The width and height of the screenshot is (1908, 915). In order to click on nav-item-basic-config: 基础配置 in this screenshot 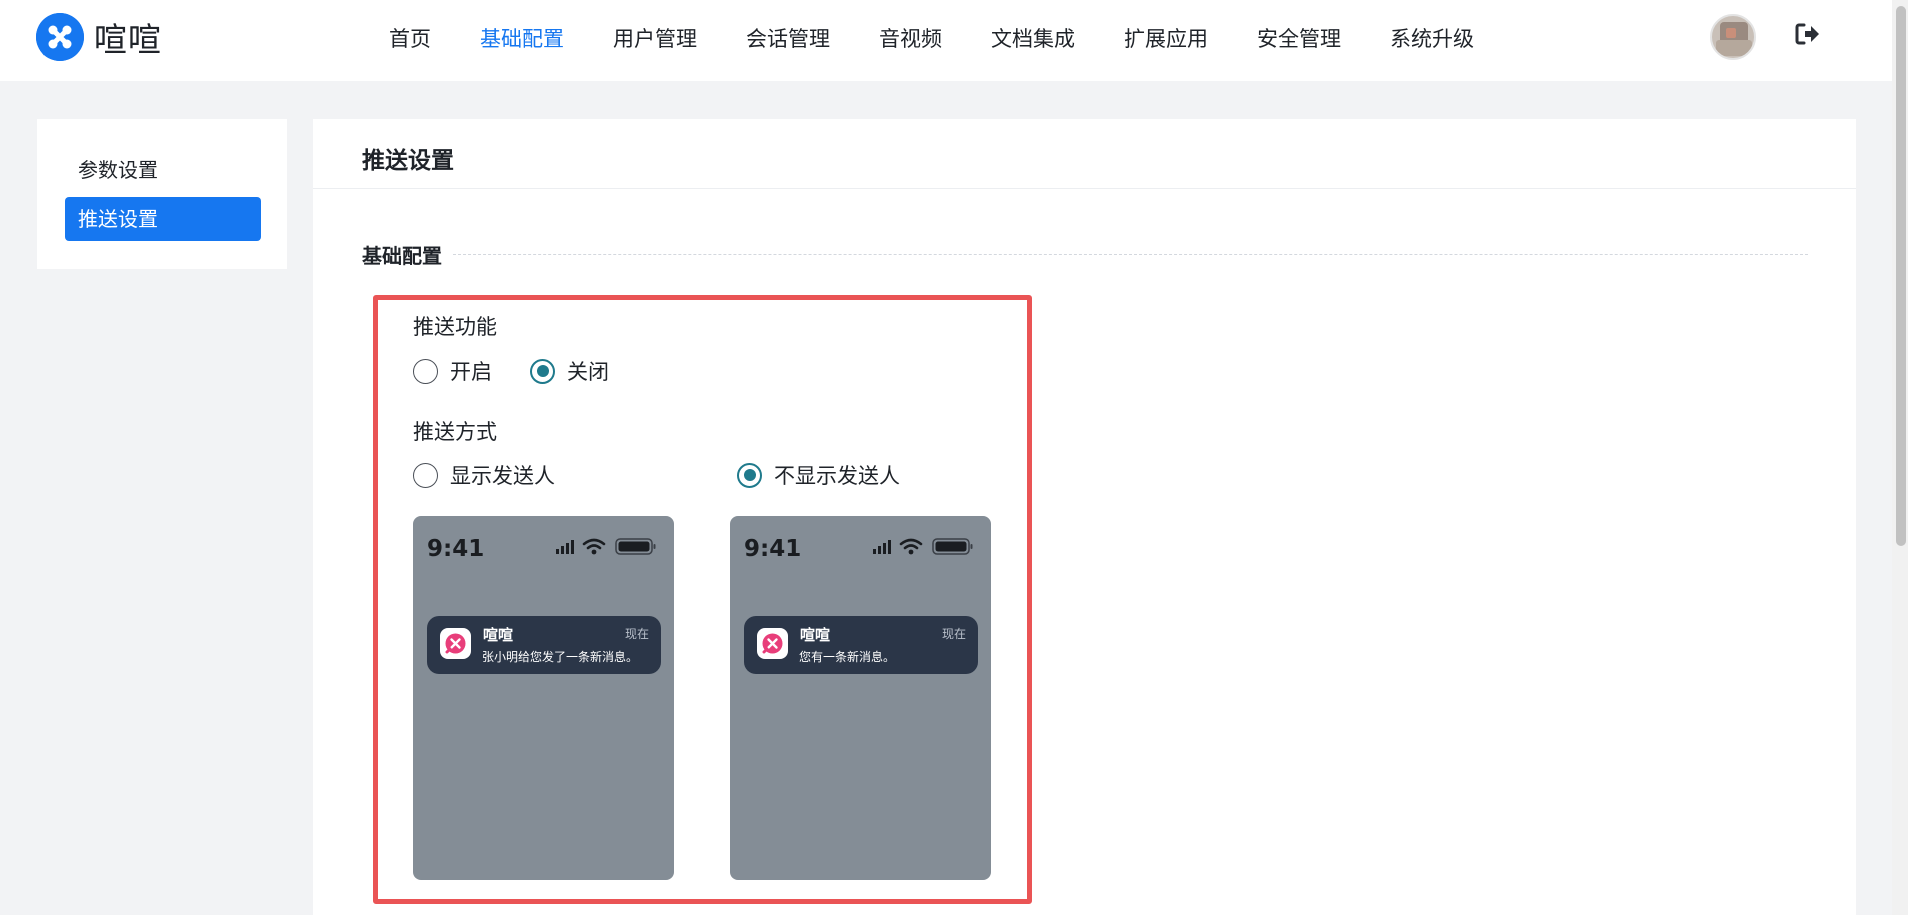, I will do `click(522, 39)`.